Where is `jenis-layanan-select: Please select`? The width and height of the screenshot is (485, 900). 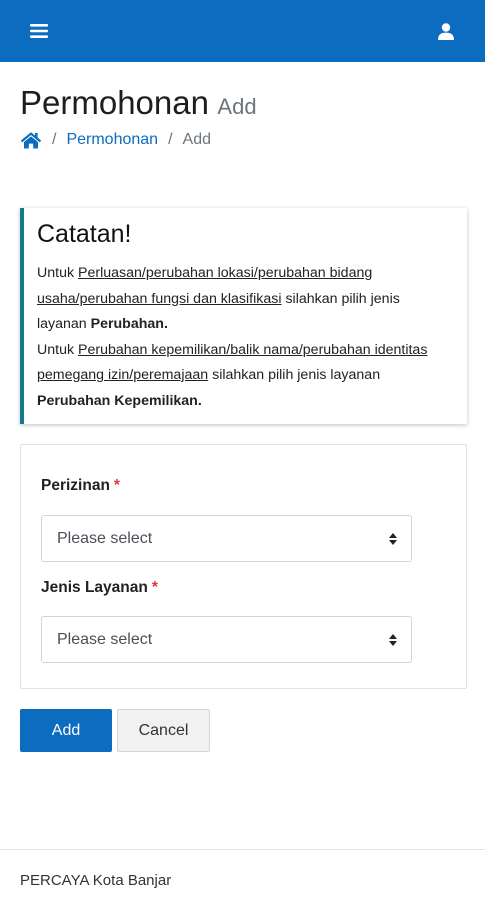 jenis-layanan-select: Please select is located at coordinates (226, 639).